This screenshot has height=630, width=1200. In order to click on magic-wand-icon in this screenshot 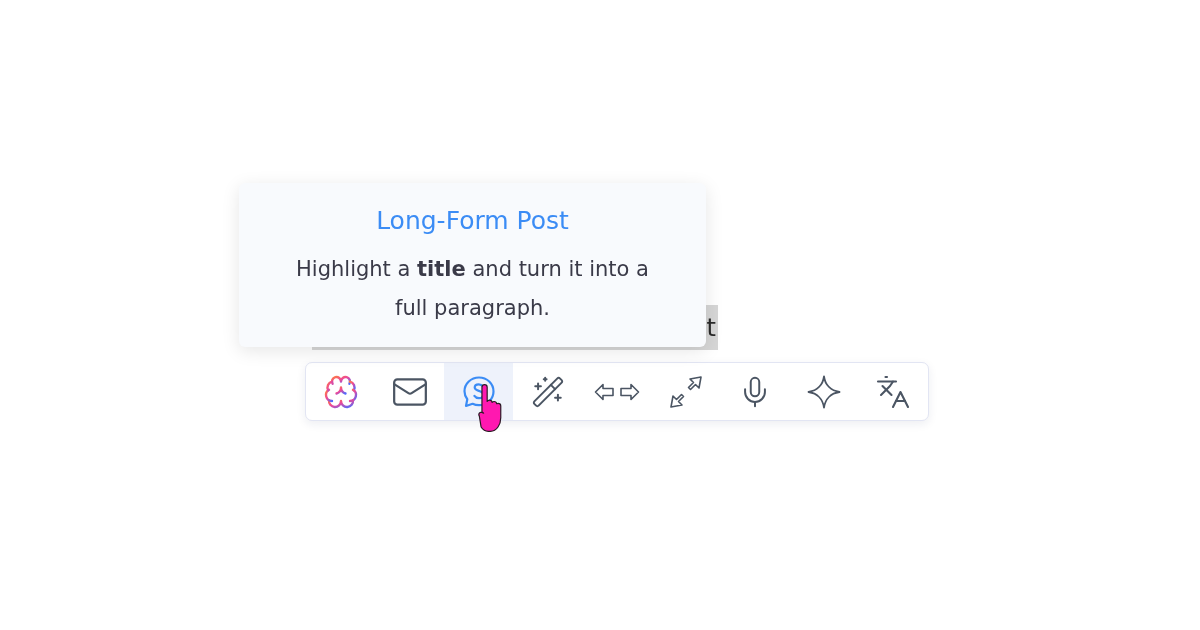, I will do `click(547, 391)`.